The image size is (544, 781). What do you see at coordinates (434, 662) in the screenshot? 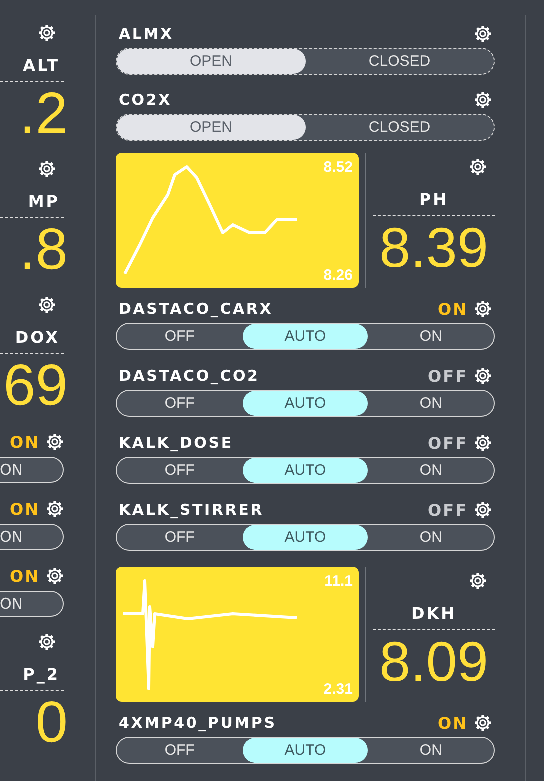
I see `sensor-value: 8.09` at bounding box center [434, 662].